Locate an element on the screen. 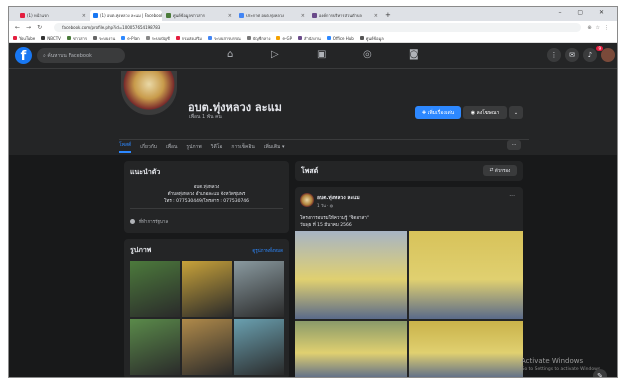  notifications-icon: ♪ is located at coordinates (590, 55).